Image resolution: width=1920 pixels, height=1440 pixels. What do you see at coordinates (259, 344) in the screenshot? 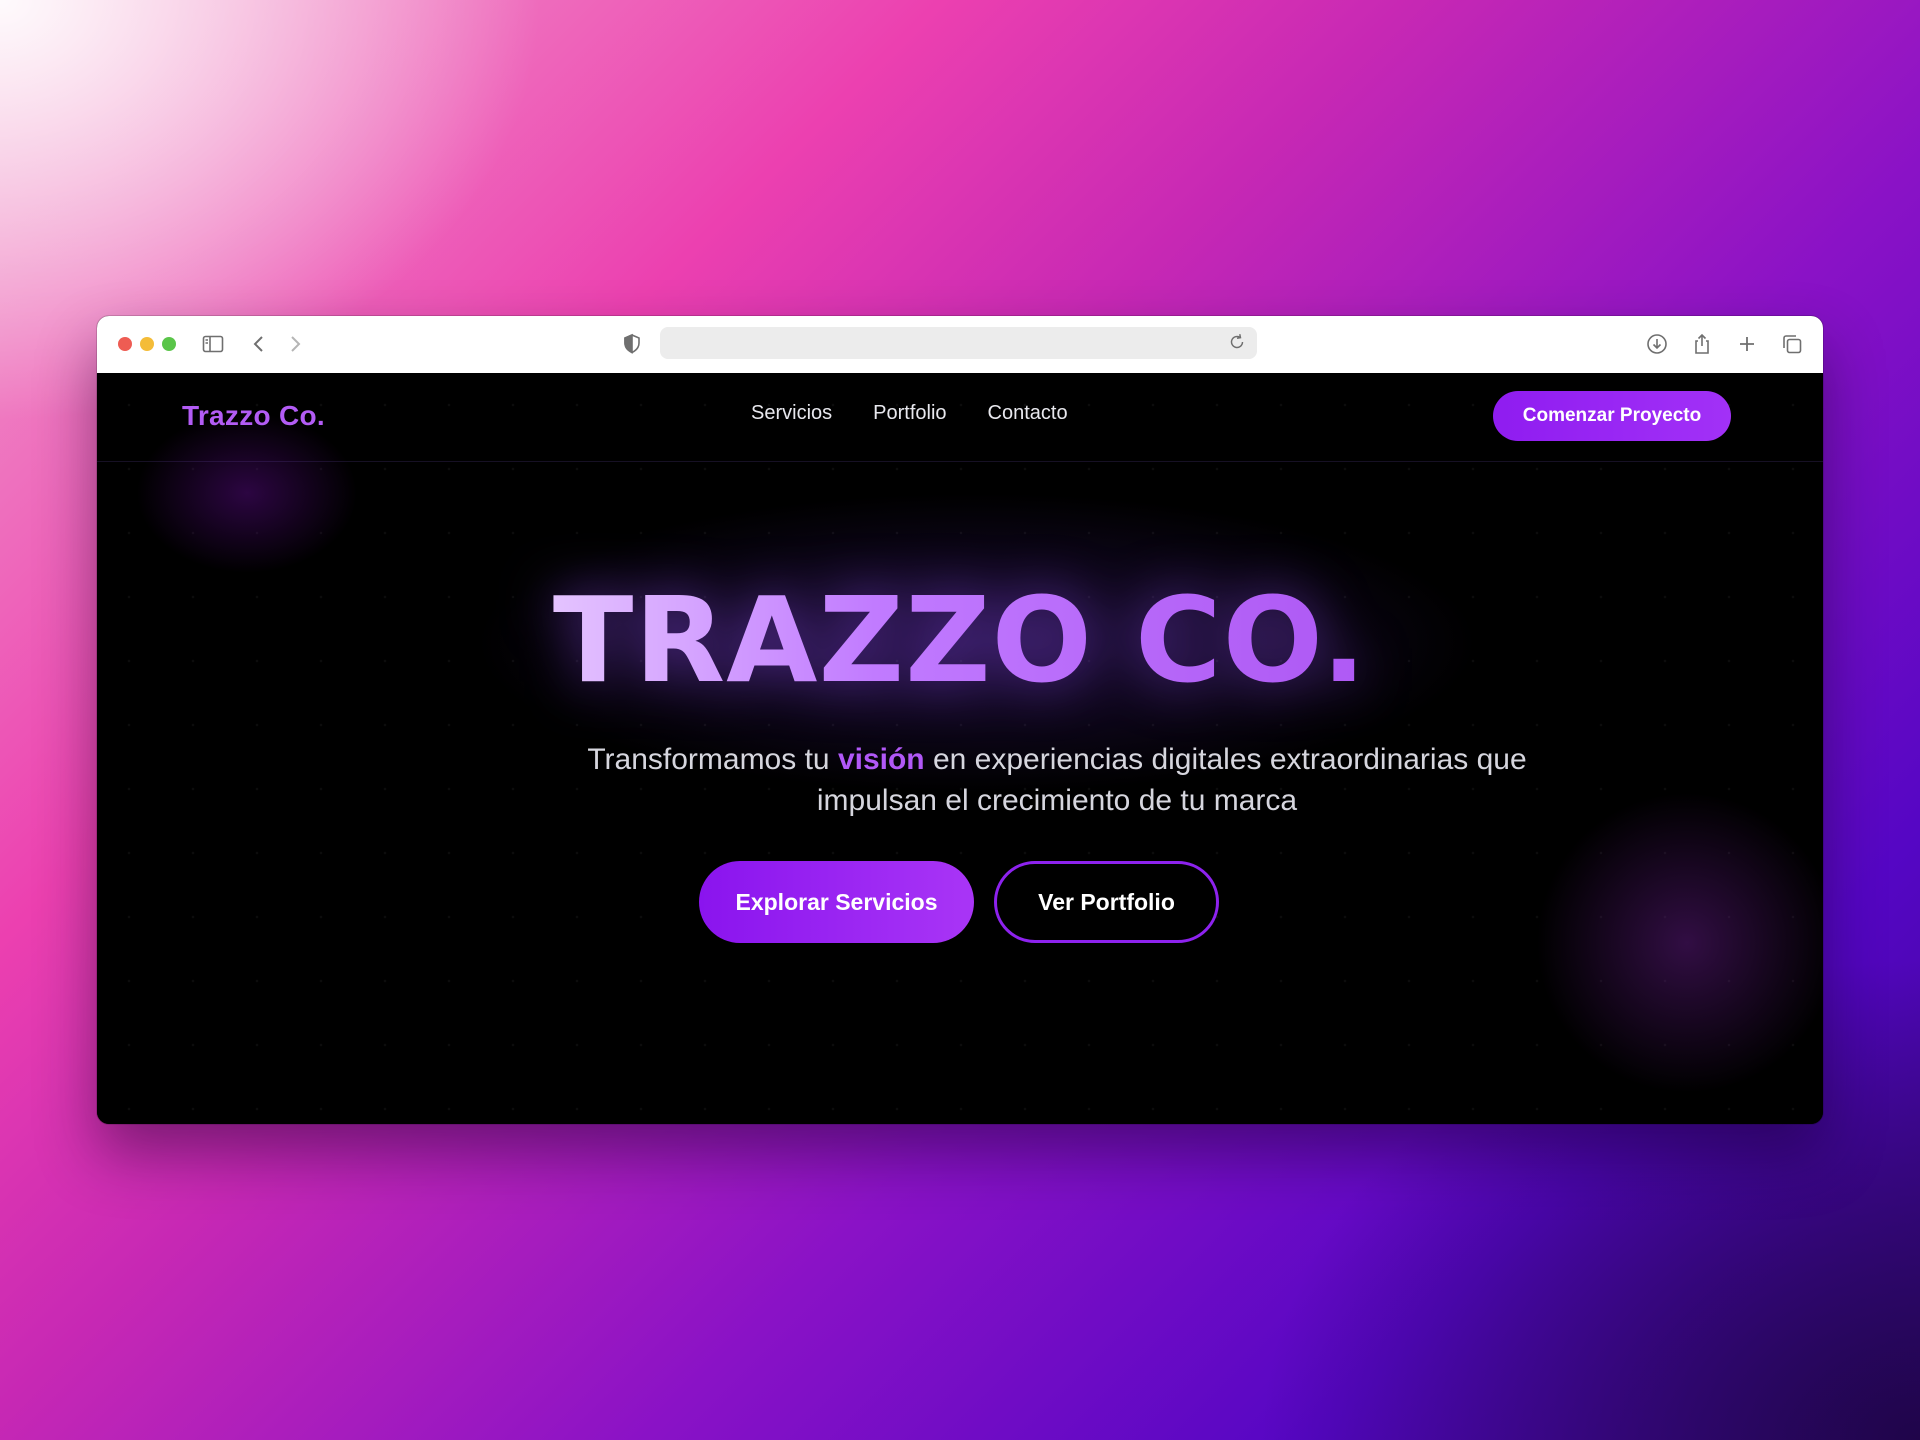
I see `back-icon` at bounding box center [259, 344].